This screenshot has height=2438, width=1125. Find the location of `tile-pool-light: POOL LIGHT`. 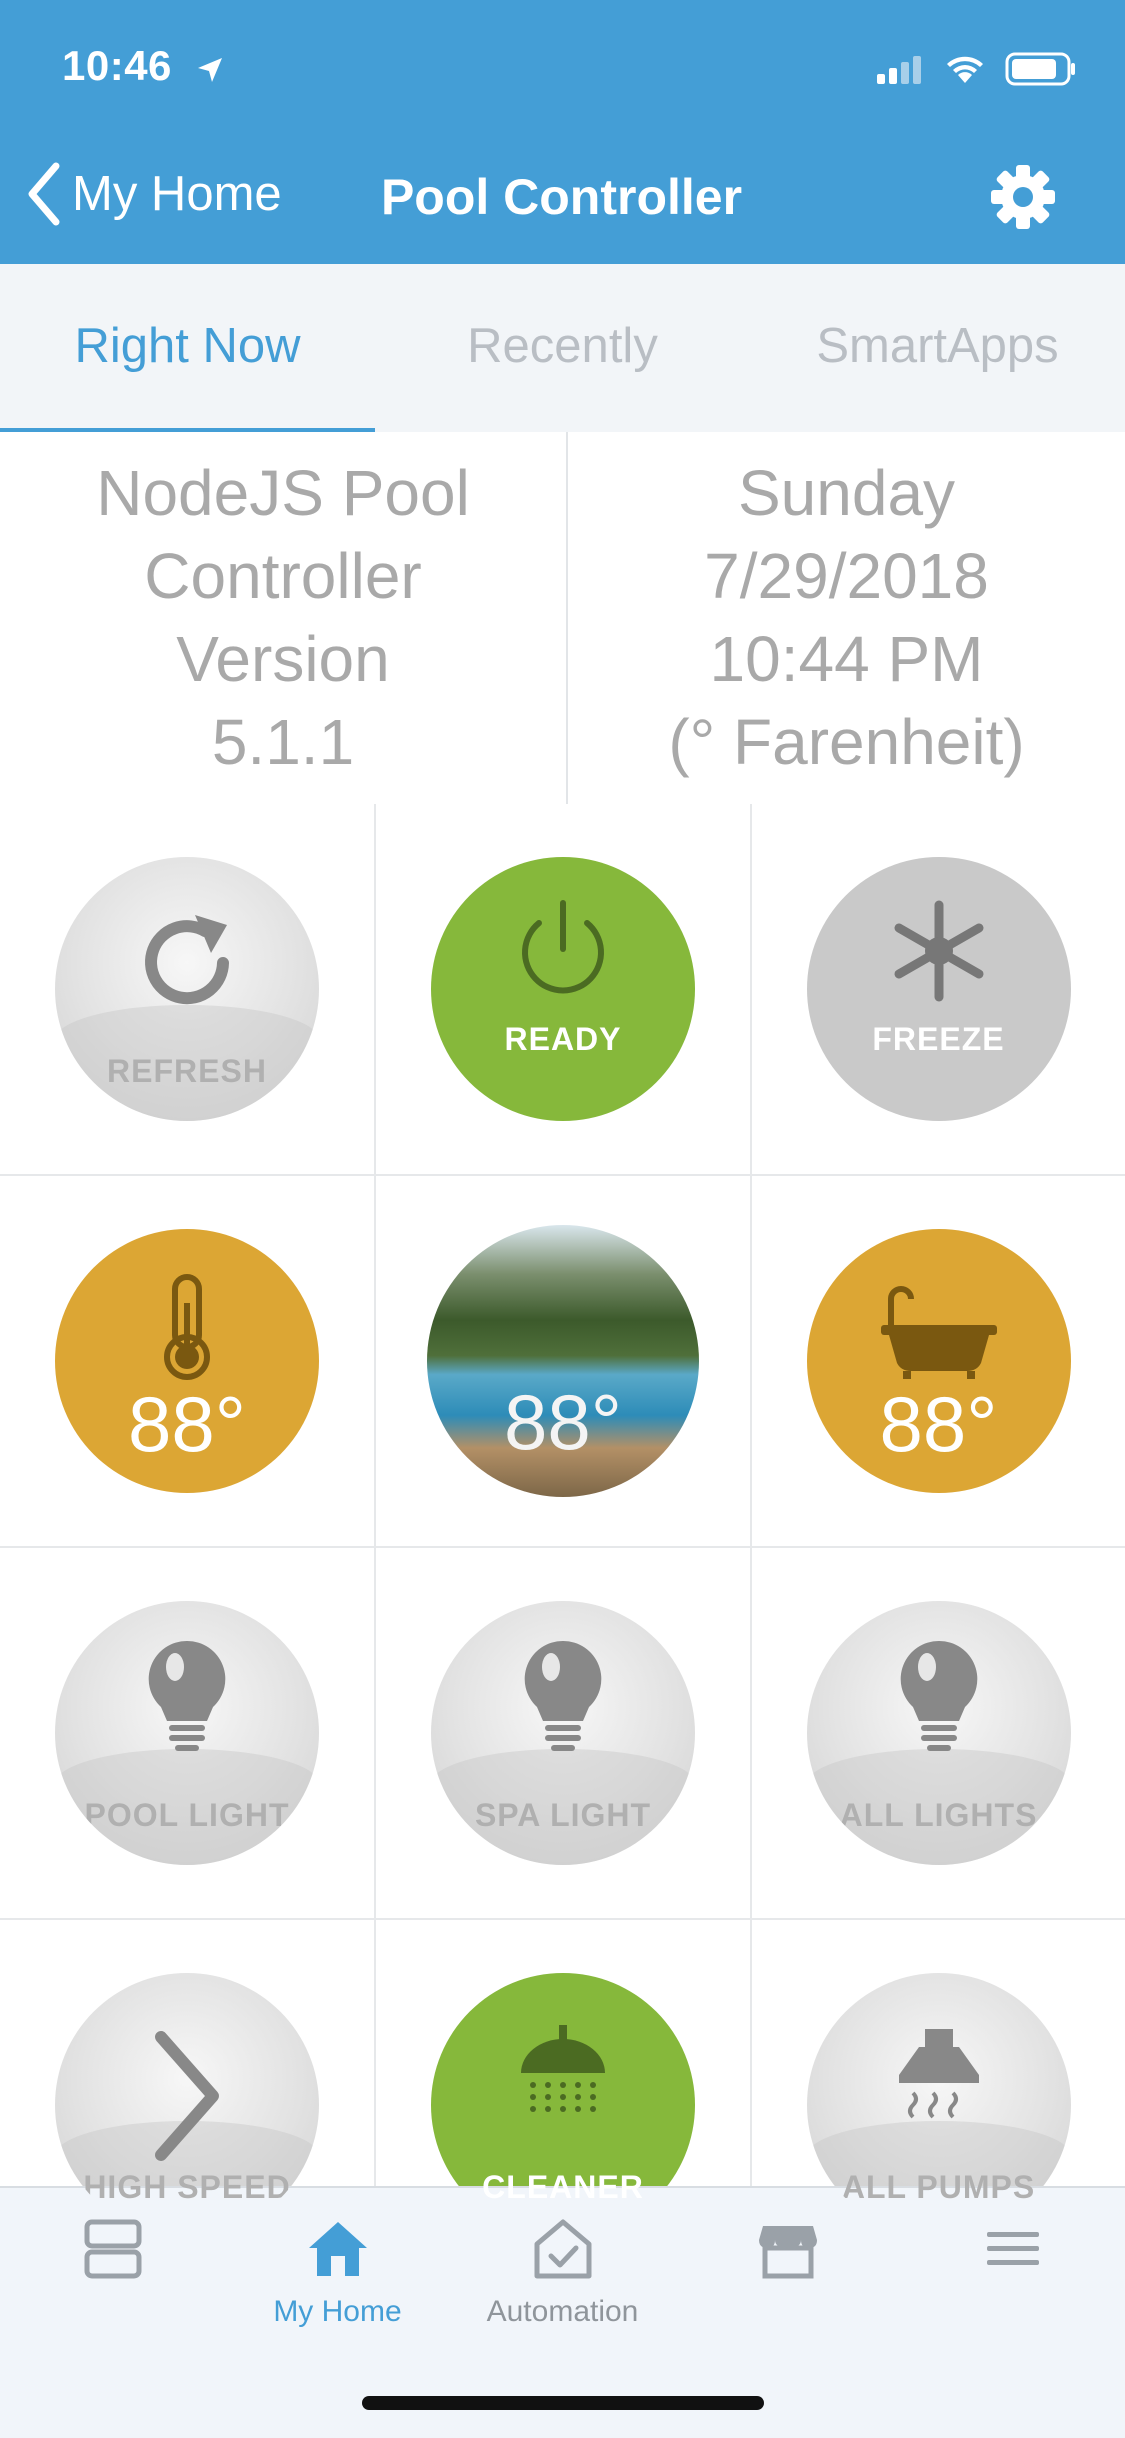

tile-pool-light: POOL LIGHT is located at coordinates (188, 1734).